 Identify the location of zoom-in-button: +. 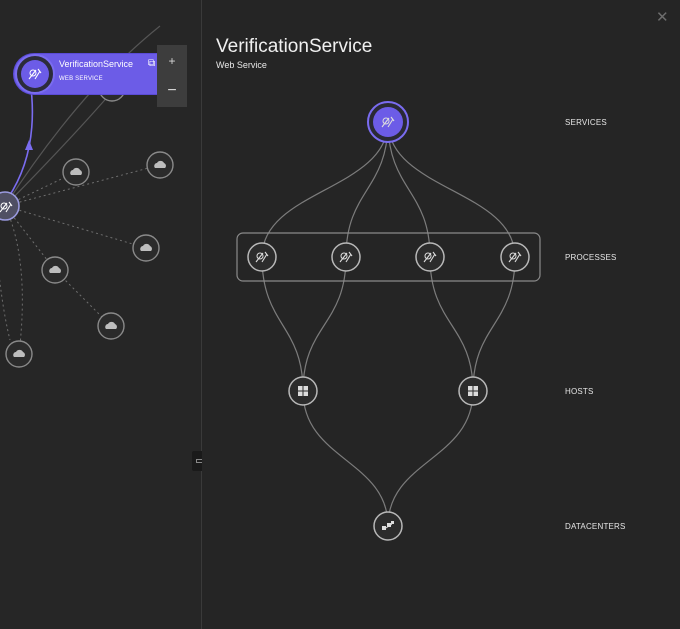
(172, 61).